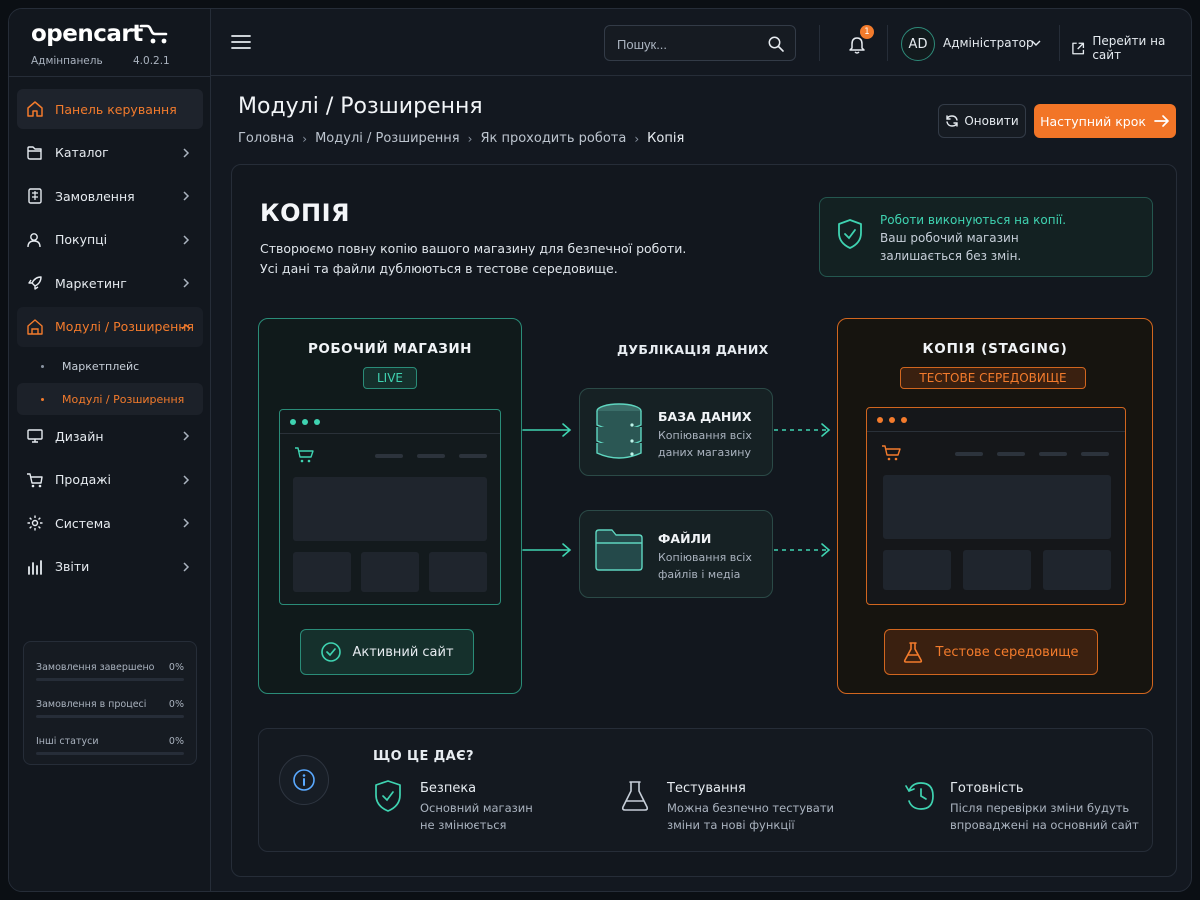 The image size is (1200, 900). Describe the element at coordinates (1161, 121) in the screenshot. I see `arrow-right-icon` at that location.